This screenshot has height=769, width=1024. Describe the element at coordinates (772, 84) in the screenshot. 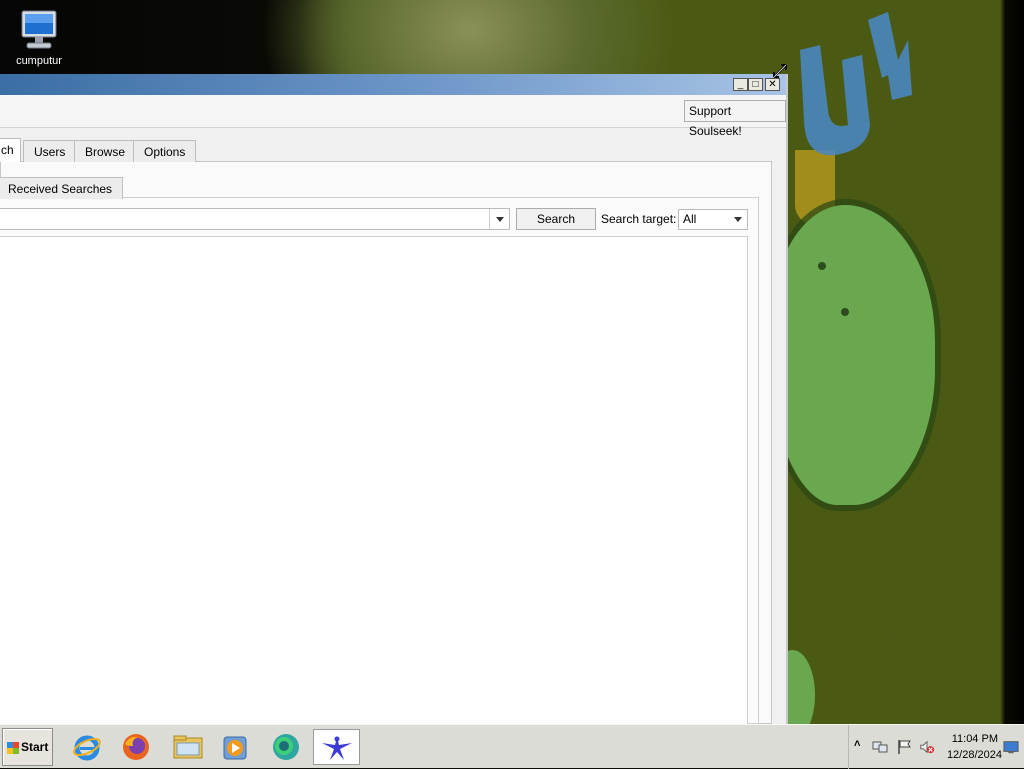

I see `close-icon: ✕` at that location.